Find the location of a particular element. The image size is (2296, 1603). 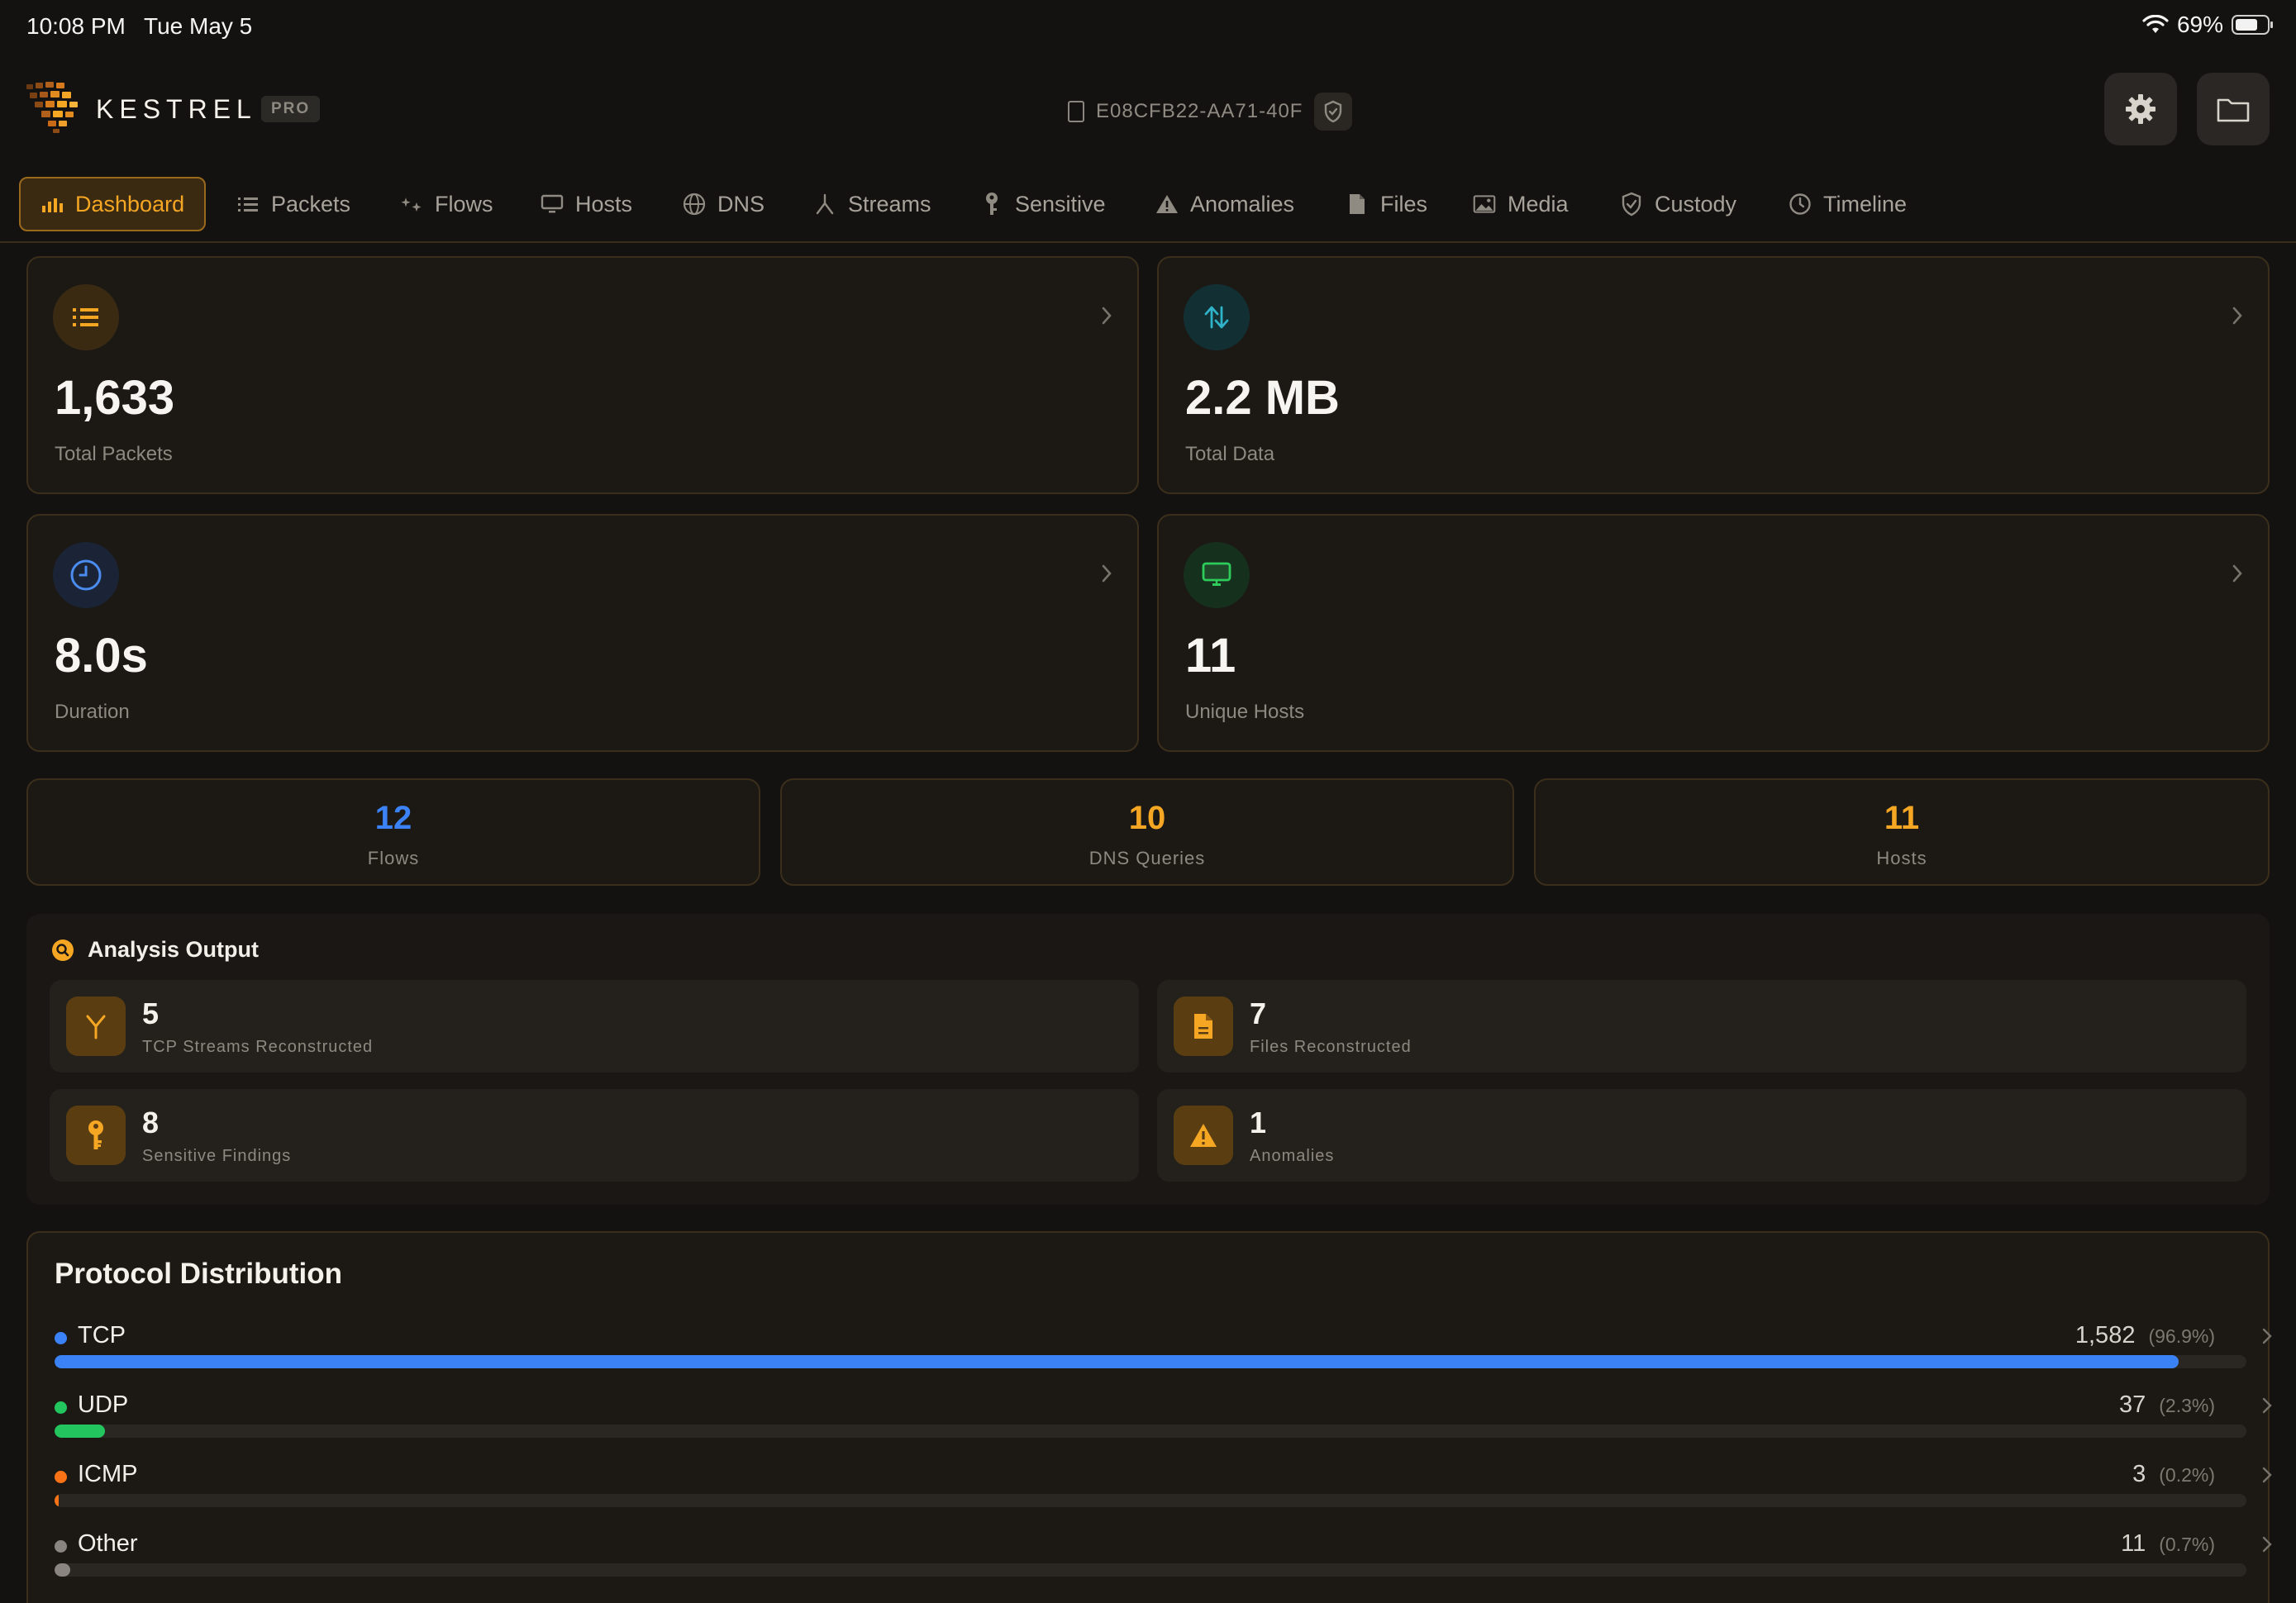

protocol-bar-fill is located at coordinates (1117, 1361).